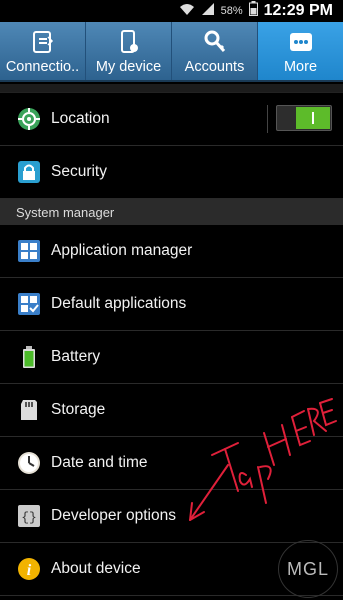  What do you see at coordinates (253, 11) in the screenshot?
I see `battery-icon` at bounding box center [253, 11].